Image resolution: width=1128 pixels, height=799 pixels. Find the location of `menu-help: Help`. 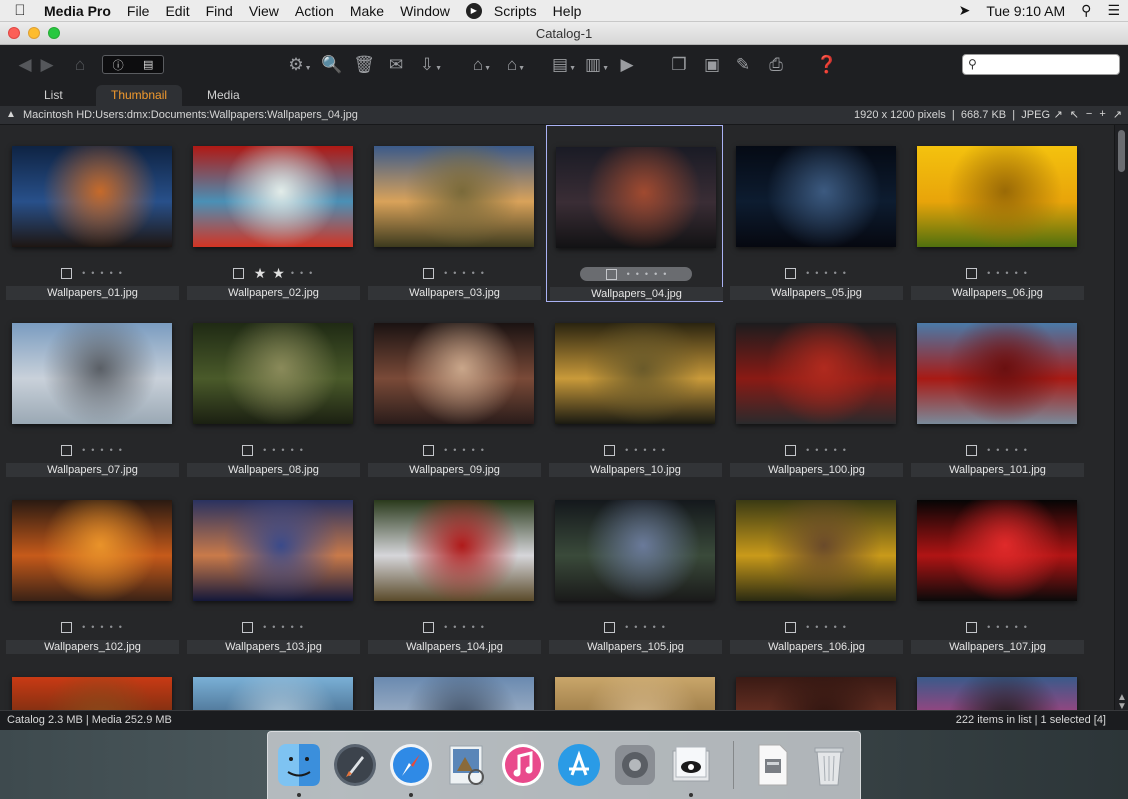

menu-help: Help is located at coordinates (567, 11).